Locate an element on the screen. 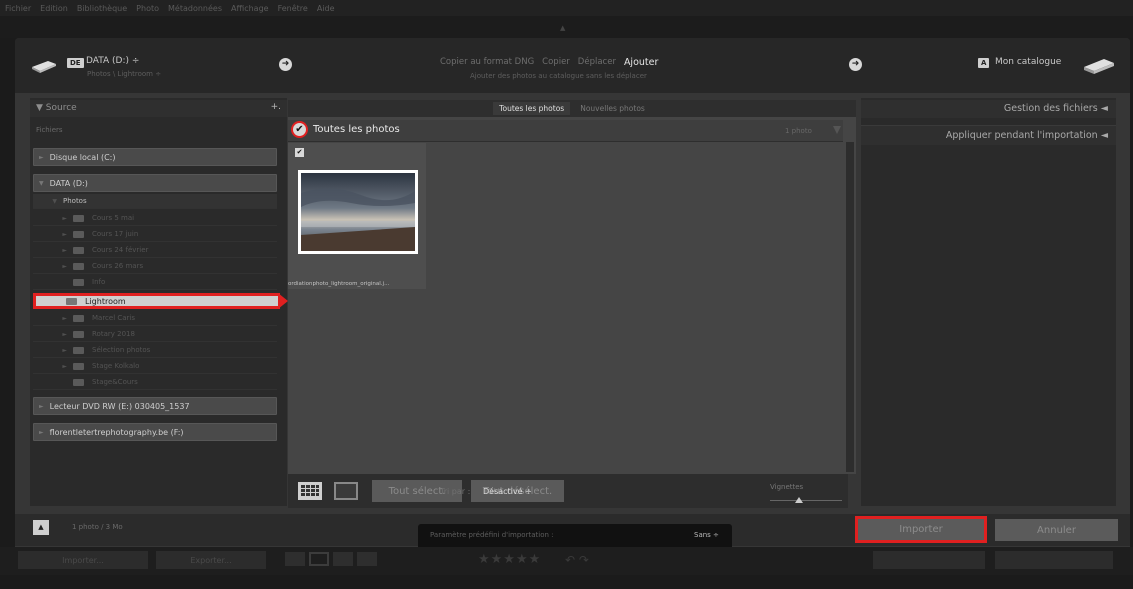 This screenshot has width=1133, height=589. collapse-top-icon: ▲ is located at coordinates (562, 28).